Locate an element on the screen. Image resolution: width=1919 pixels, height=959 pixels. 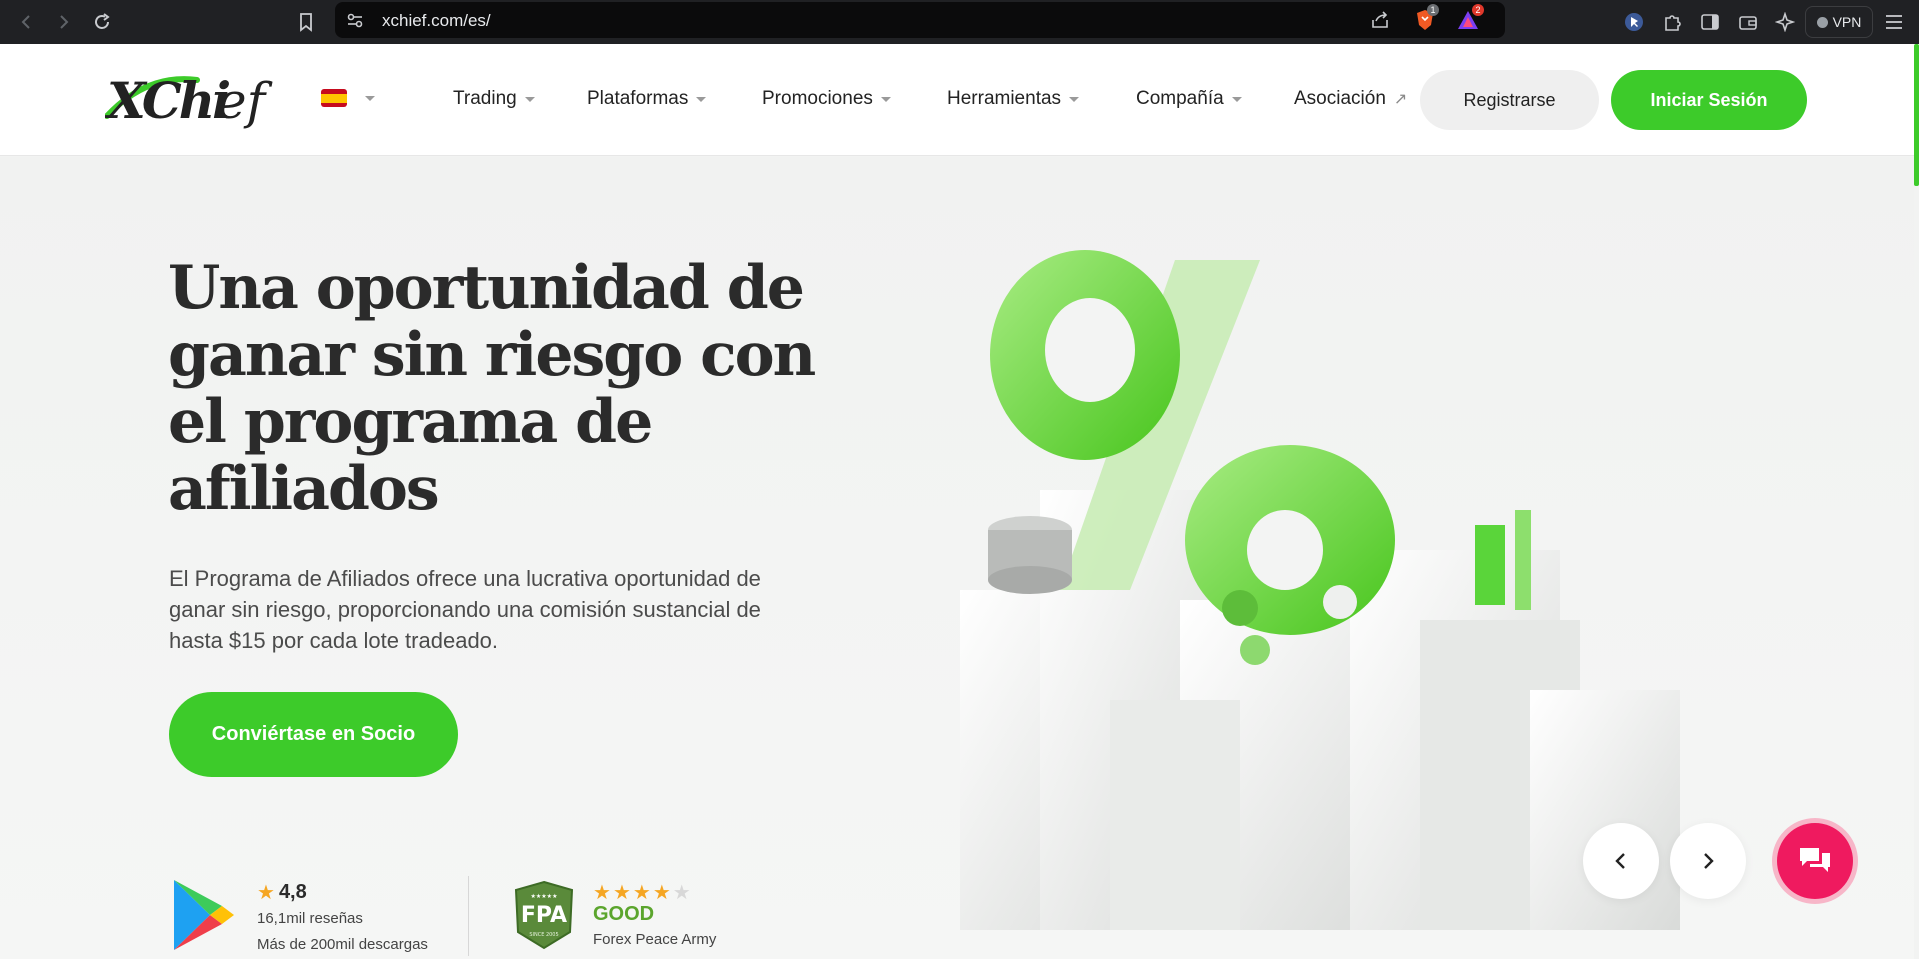
fpa-badge-since: SINCE 2005 is located at coordinates (543, 935).